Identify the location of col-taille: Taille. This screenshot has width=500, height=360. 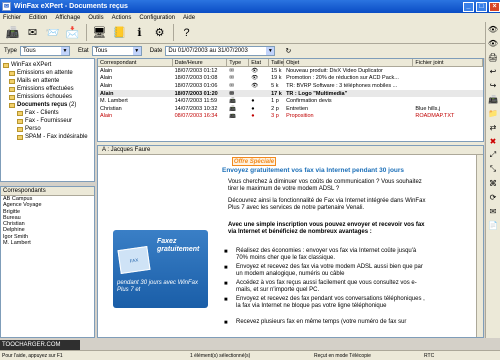
(277, 62).